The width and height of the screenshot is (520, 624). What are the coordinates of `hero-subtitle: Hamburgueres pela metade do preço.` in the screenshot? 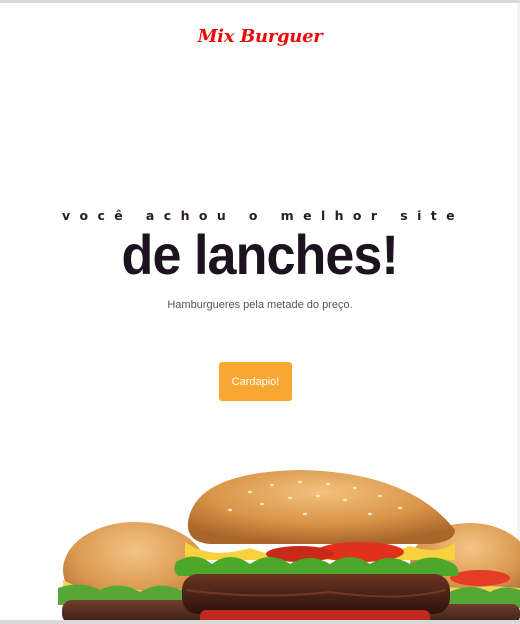 It's located at (260, 305).